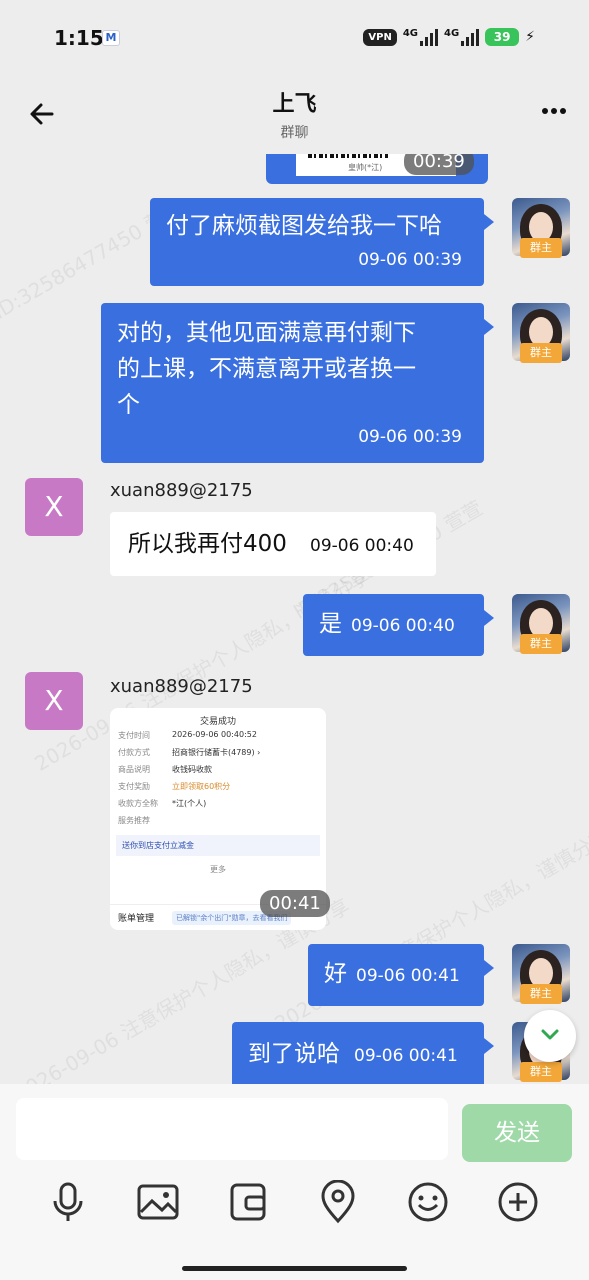  Describe the element at coordinates (294, 1054) in the screenshot. I see `message-text: 到了说哈` at that location.